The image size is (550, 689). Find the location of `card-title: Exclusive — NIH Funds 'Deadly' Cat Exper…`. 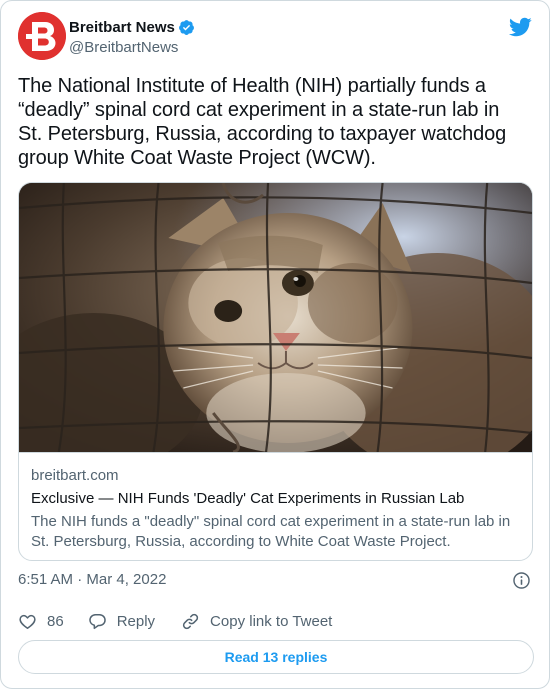

card-title: Exclusive — NIH Funds 'Deadly' Cat Exper… is located at coordinates (248, 498).